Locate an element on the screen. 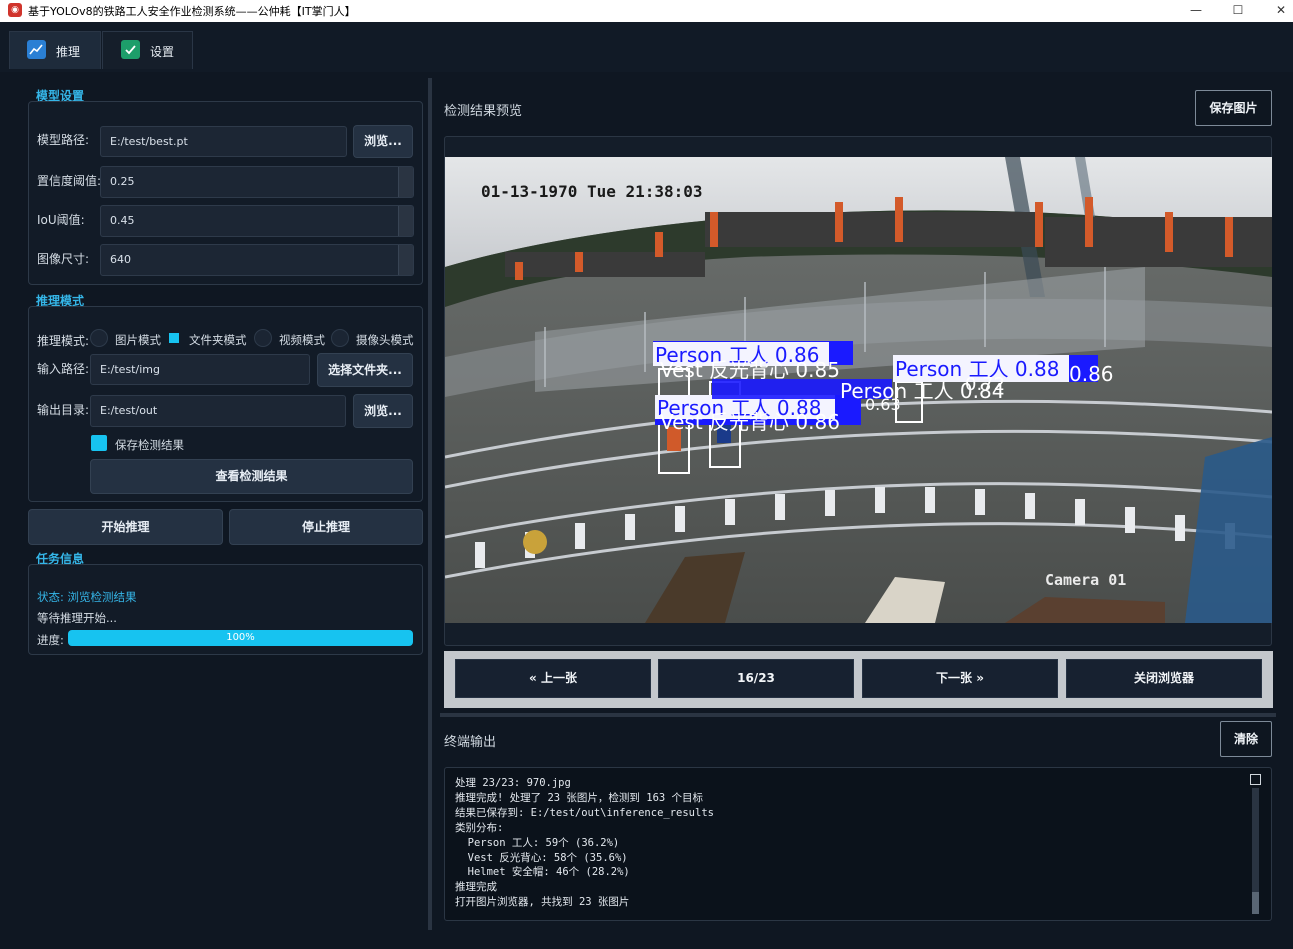  video-mode-radio is located at coordinates (263, 338).